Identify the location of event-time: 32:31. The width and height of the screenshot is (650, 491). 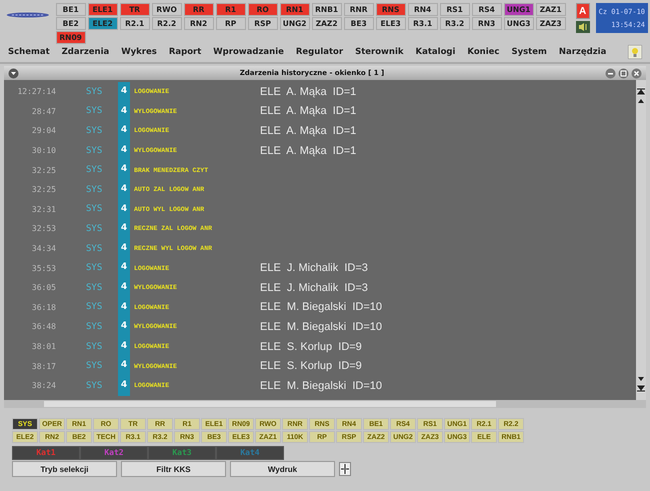
(43, 209).